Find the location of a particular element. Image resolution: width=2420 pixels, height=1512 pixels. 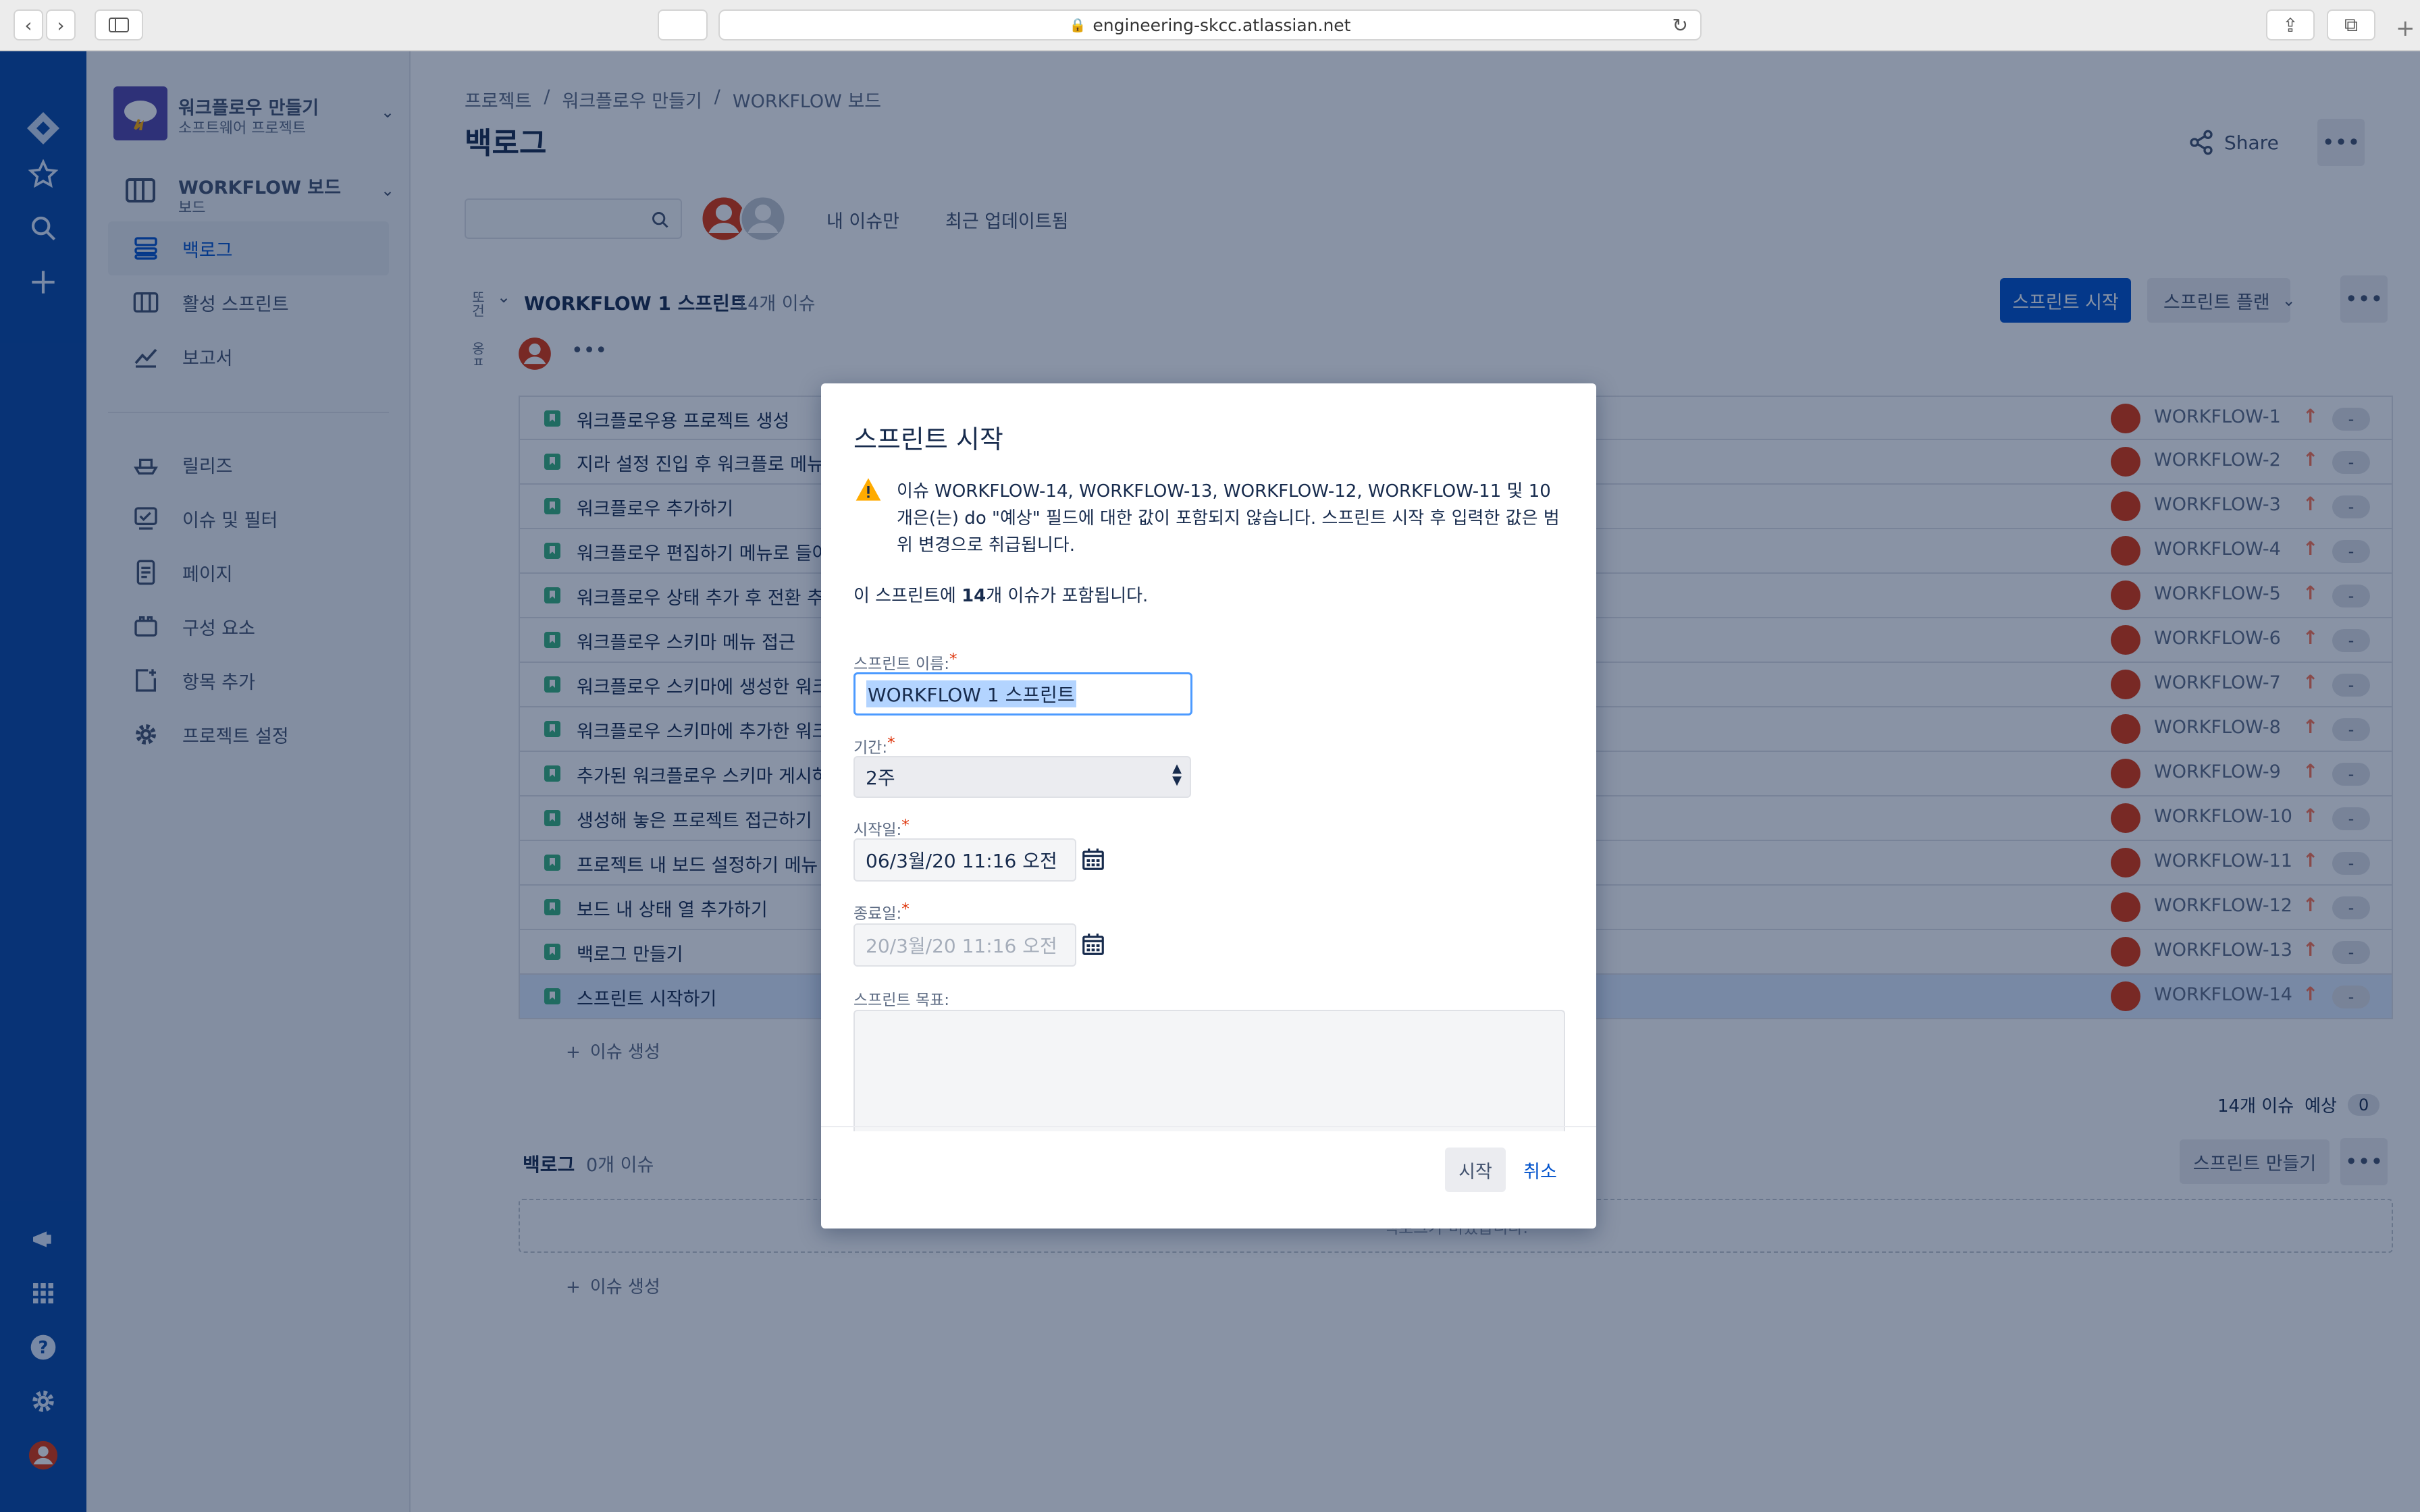

lock-icon: 🔒 is located at coordinates (1077, 25).